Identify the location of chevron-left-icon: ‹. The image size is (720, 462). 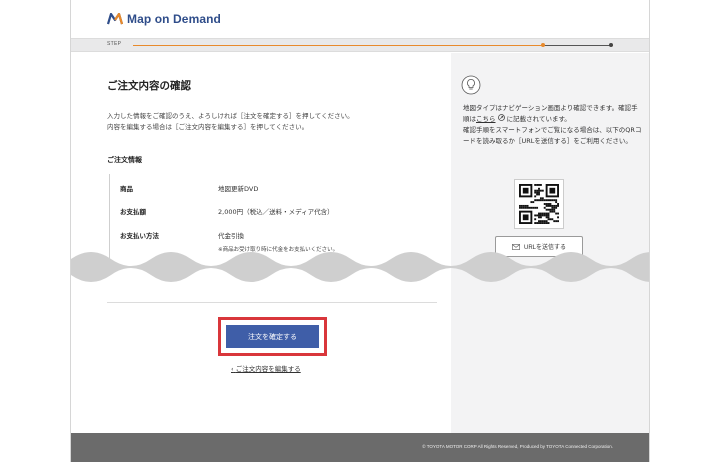
(232, 369).